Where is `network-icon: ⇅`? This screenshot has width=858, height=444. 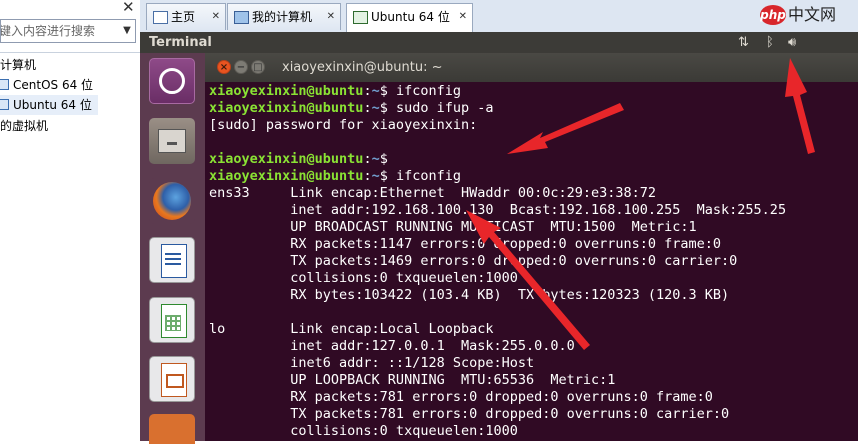 network-icon: ⇅ is located at coordinates (743, 42).